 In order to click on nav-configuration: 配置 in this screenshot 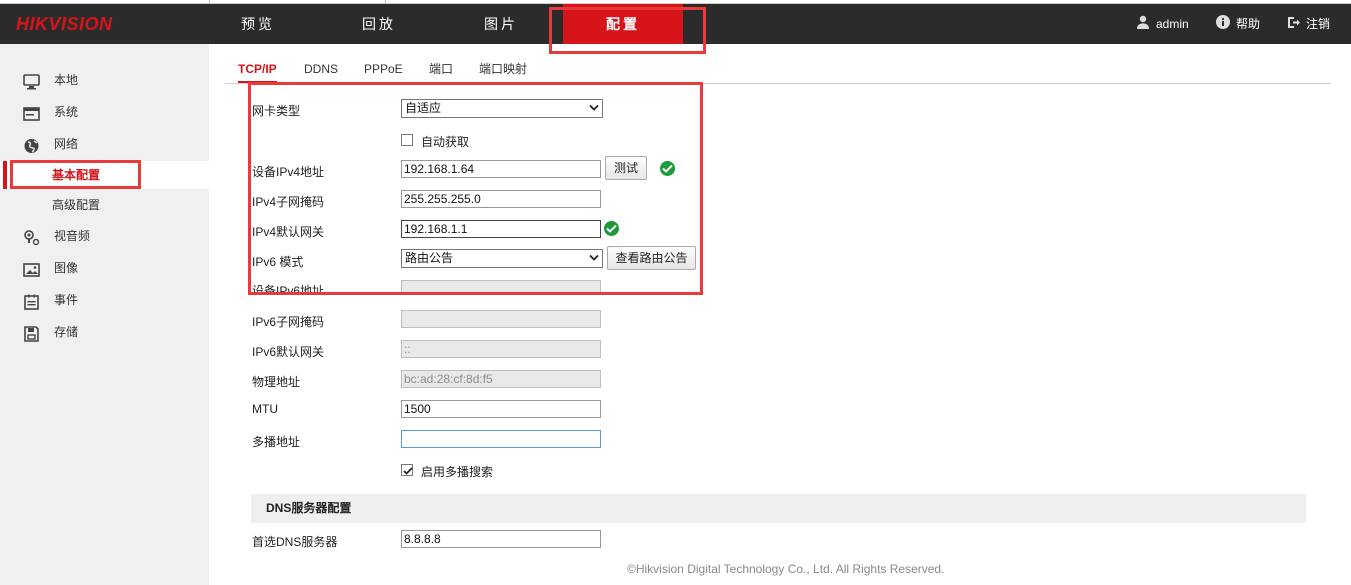, I will do `click(623, 24)`.